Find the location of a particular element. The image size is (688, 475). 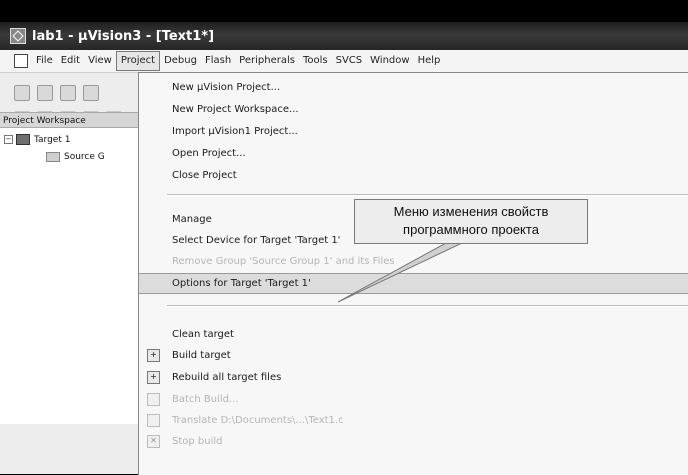

callout-line-1: Меню изменения свойств is located at coordinates (471, 211).